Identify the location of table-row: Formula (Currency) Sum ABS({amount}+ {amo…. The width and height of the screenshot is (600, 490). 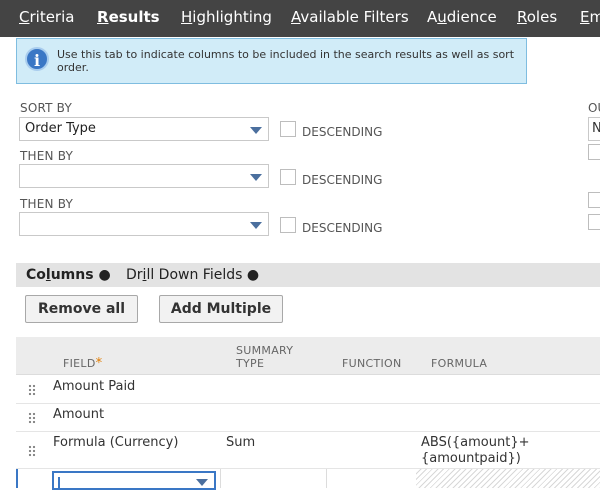
(308, 450).